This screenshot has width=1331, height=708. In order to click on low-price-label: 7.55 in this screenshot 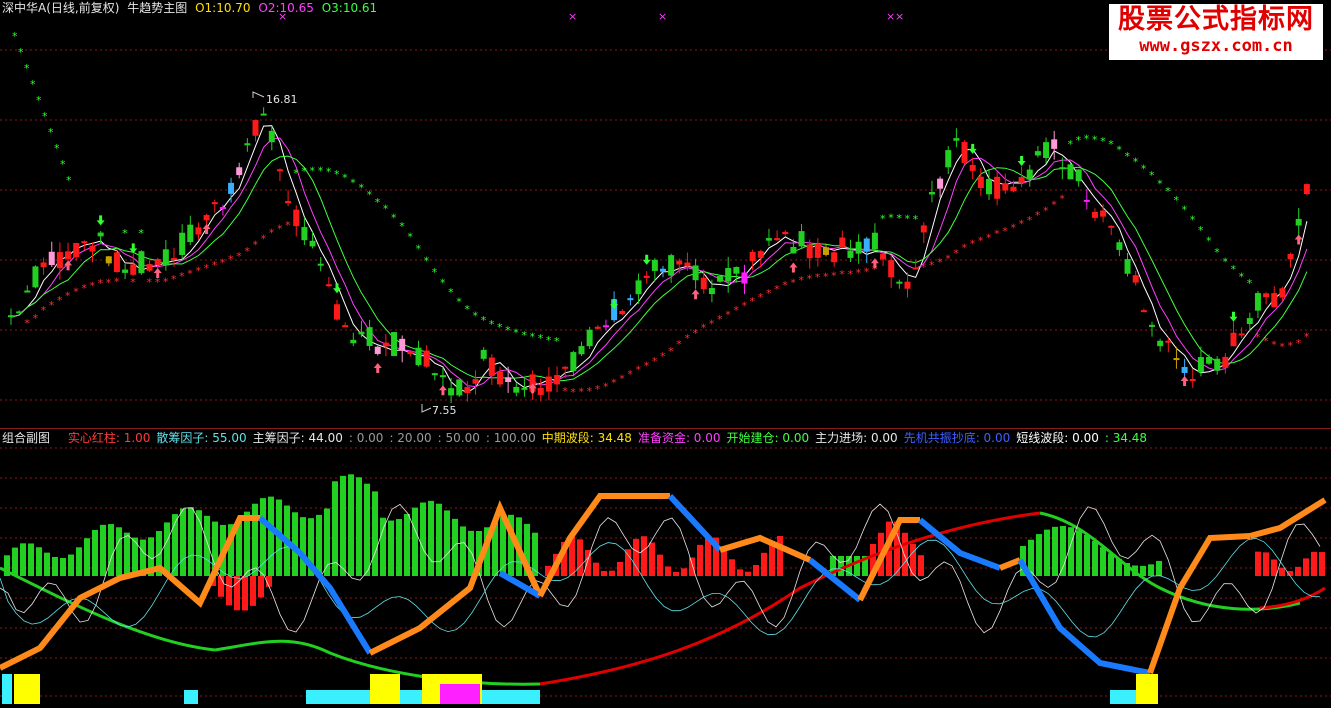, I will do `click(444, 410)`.